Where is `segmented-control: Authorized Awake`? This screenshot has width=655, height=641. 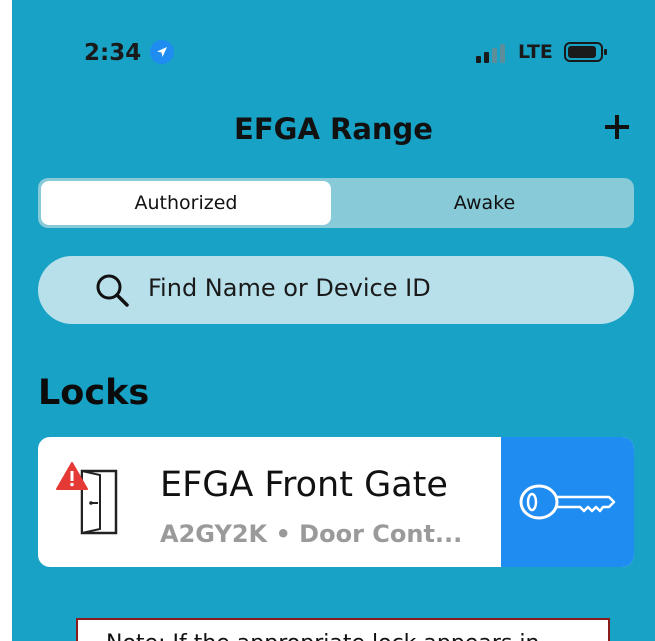 segmented-control: Authorized Awake is located at coordinates (336, 203).